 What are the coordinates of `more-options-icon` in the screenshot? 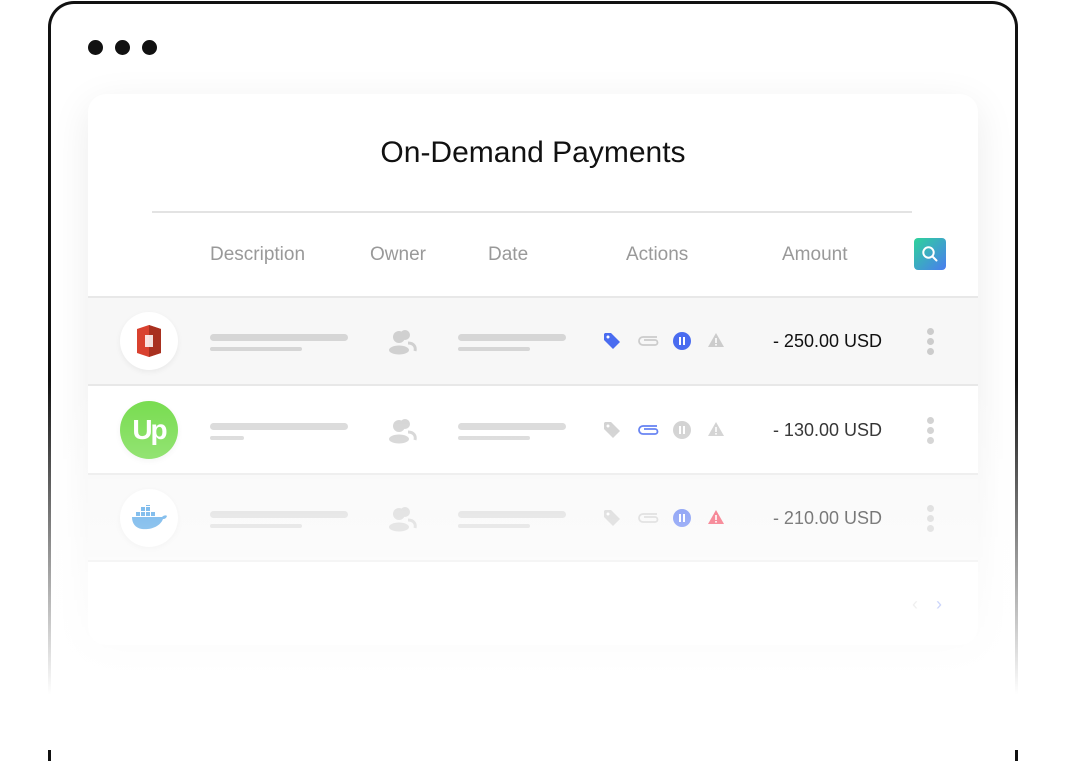 It's located at (930, 341).